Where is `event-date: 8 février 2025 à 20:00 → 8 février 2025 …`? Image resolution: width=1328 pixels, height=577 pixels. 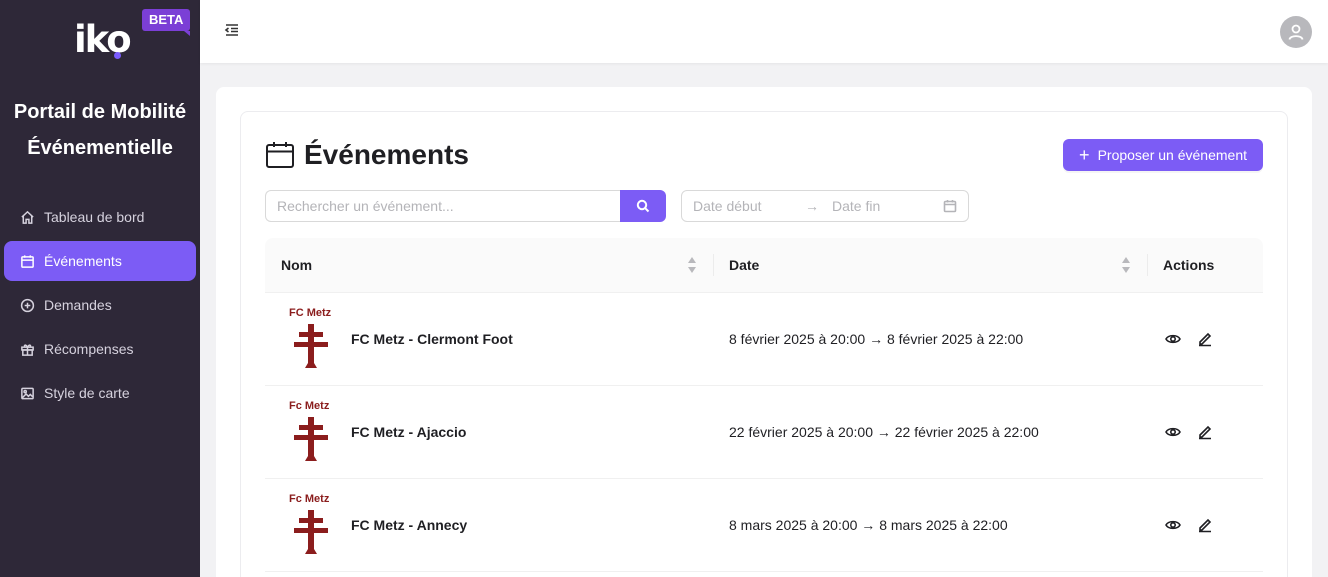 event-date: 8 février 2025 à 20:00 → 8 février 2025 … is located at coordinates (876, 339).